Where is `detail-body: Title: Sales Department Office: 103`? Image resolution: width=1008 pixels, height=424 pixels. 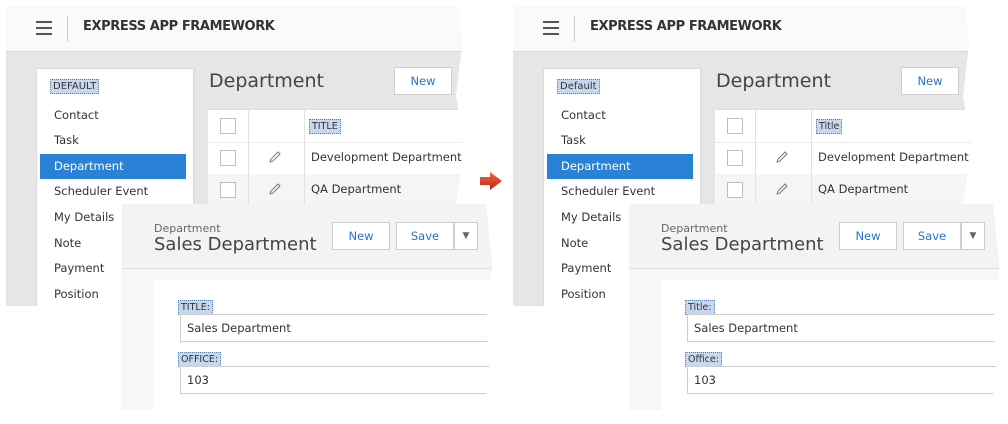 detail-body: Title: Sales Department Office: 103 is located at coordinates (830, 345).